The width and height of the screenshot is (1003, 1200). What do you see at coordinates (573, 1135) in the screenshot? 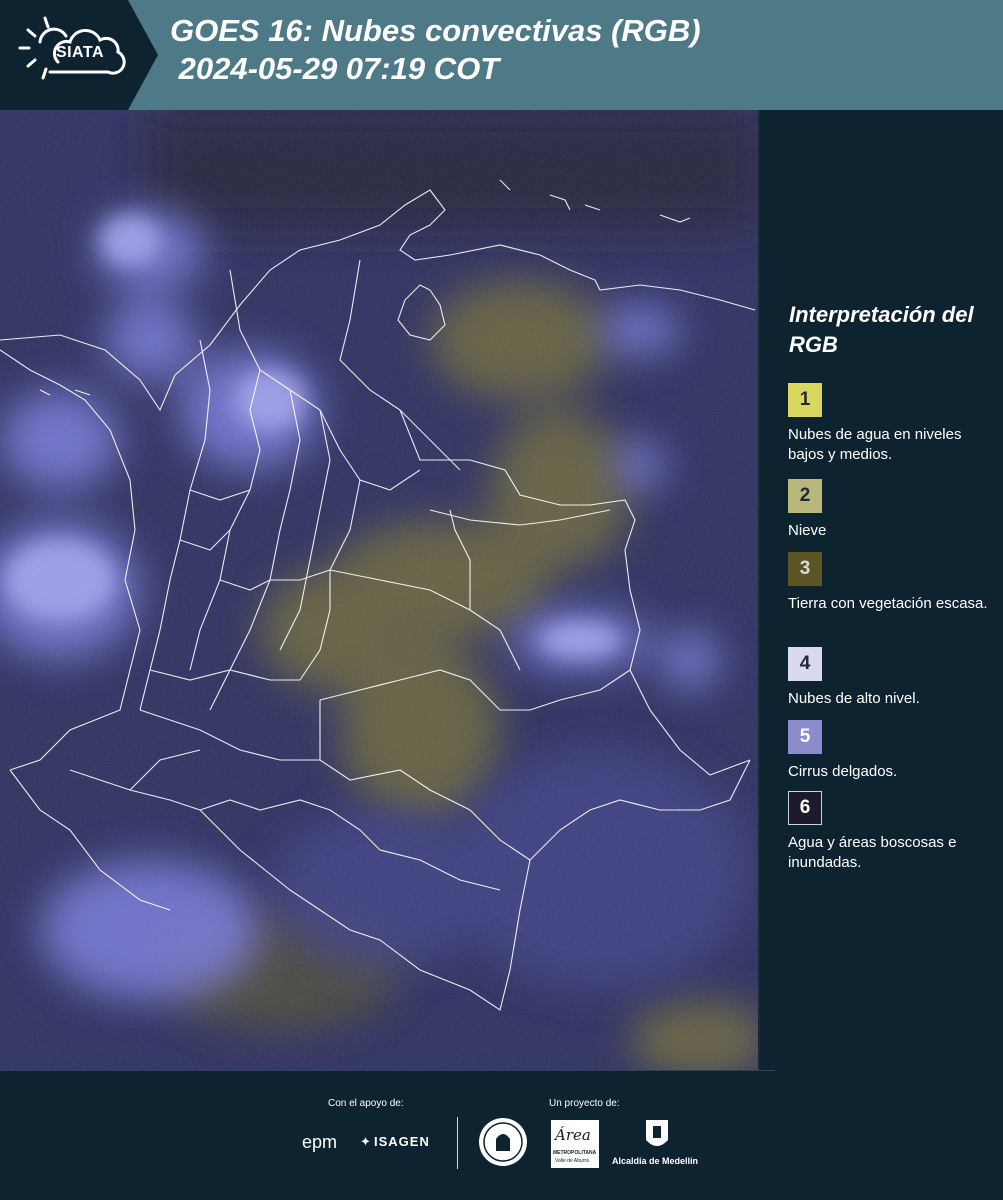
I see `area-logo-main: Área` at bounding box center [573, 1135].